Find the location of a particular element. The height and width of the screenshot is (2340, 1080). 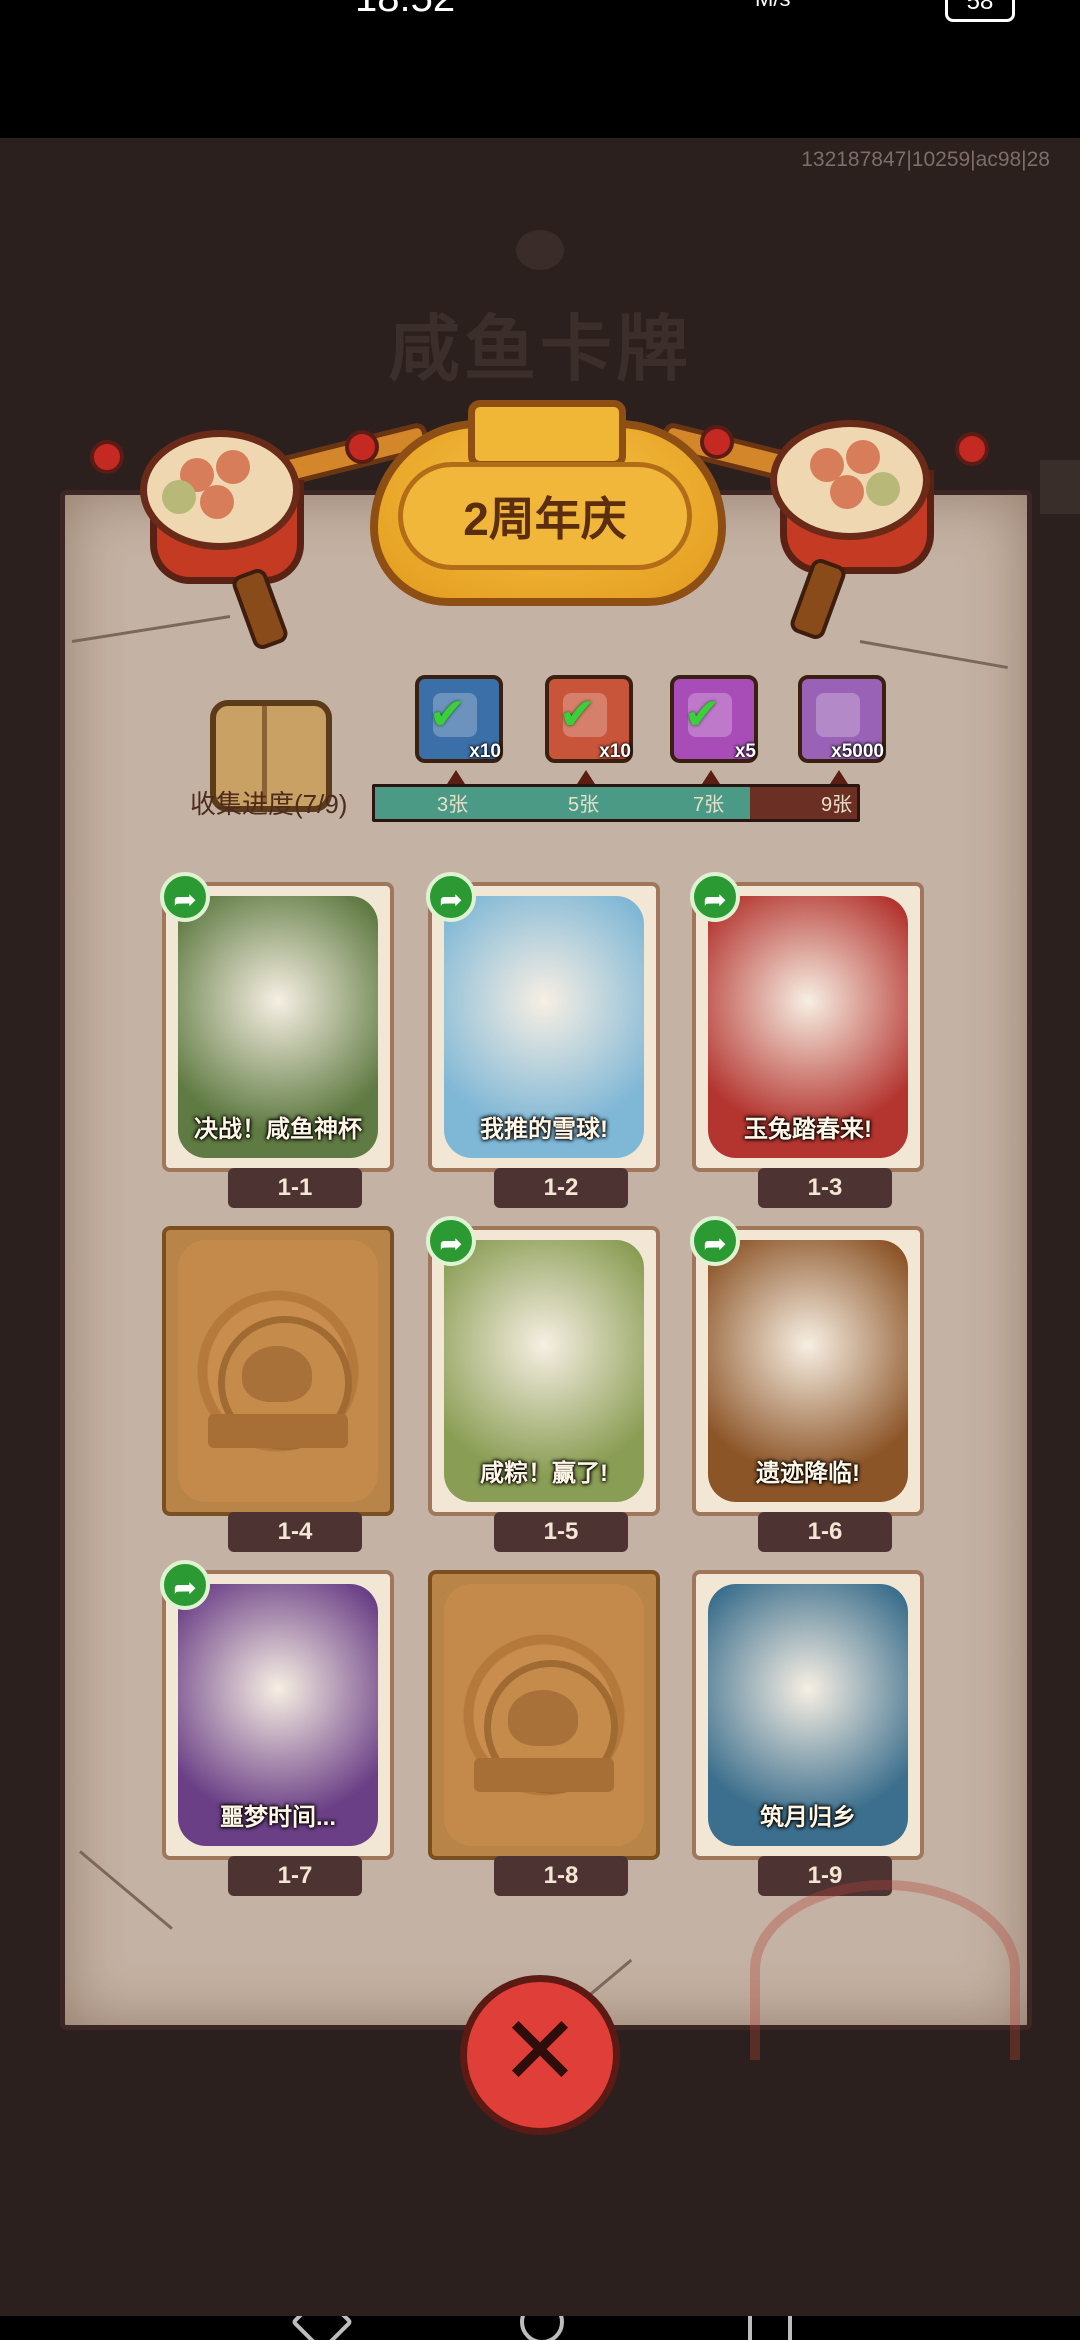

card-1-6: 遗迹降临! is located at coordinates (808, 1371).